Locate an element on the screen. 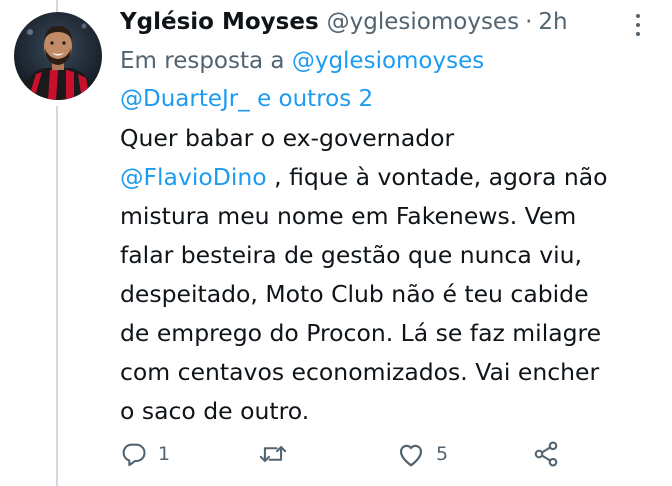 The width and height of the screenshot is (672, 486). avatar is located at coordinates (58, 56).